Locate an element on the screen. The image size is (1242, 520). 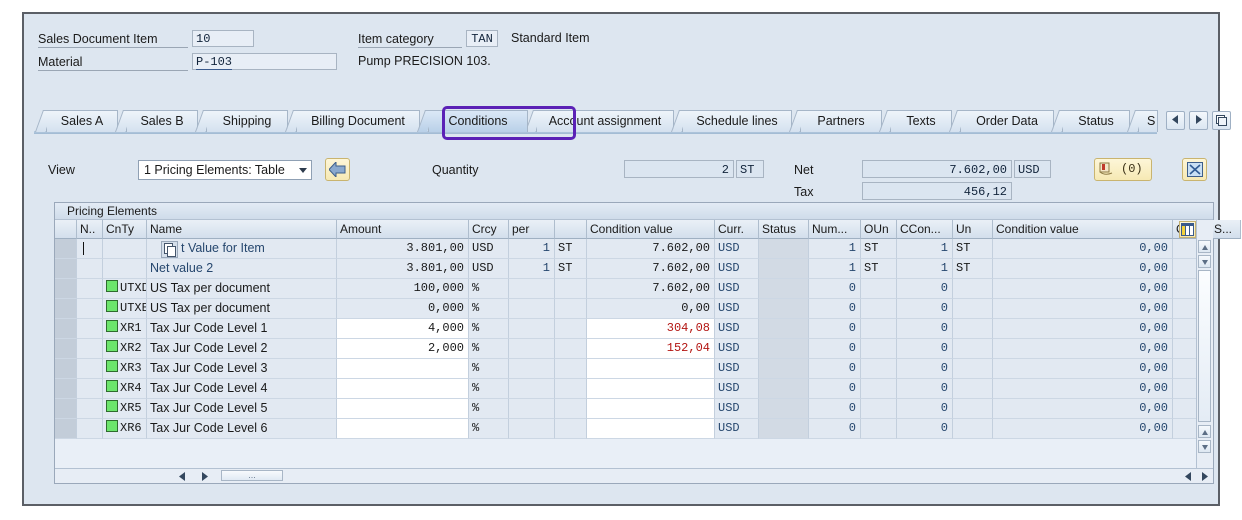
cell-ccon: 1 is located at coordinates (925, 249).